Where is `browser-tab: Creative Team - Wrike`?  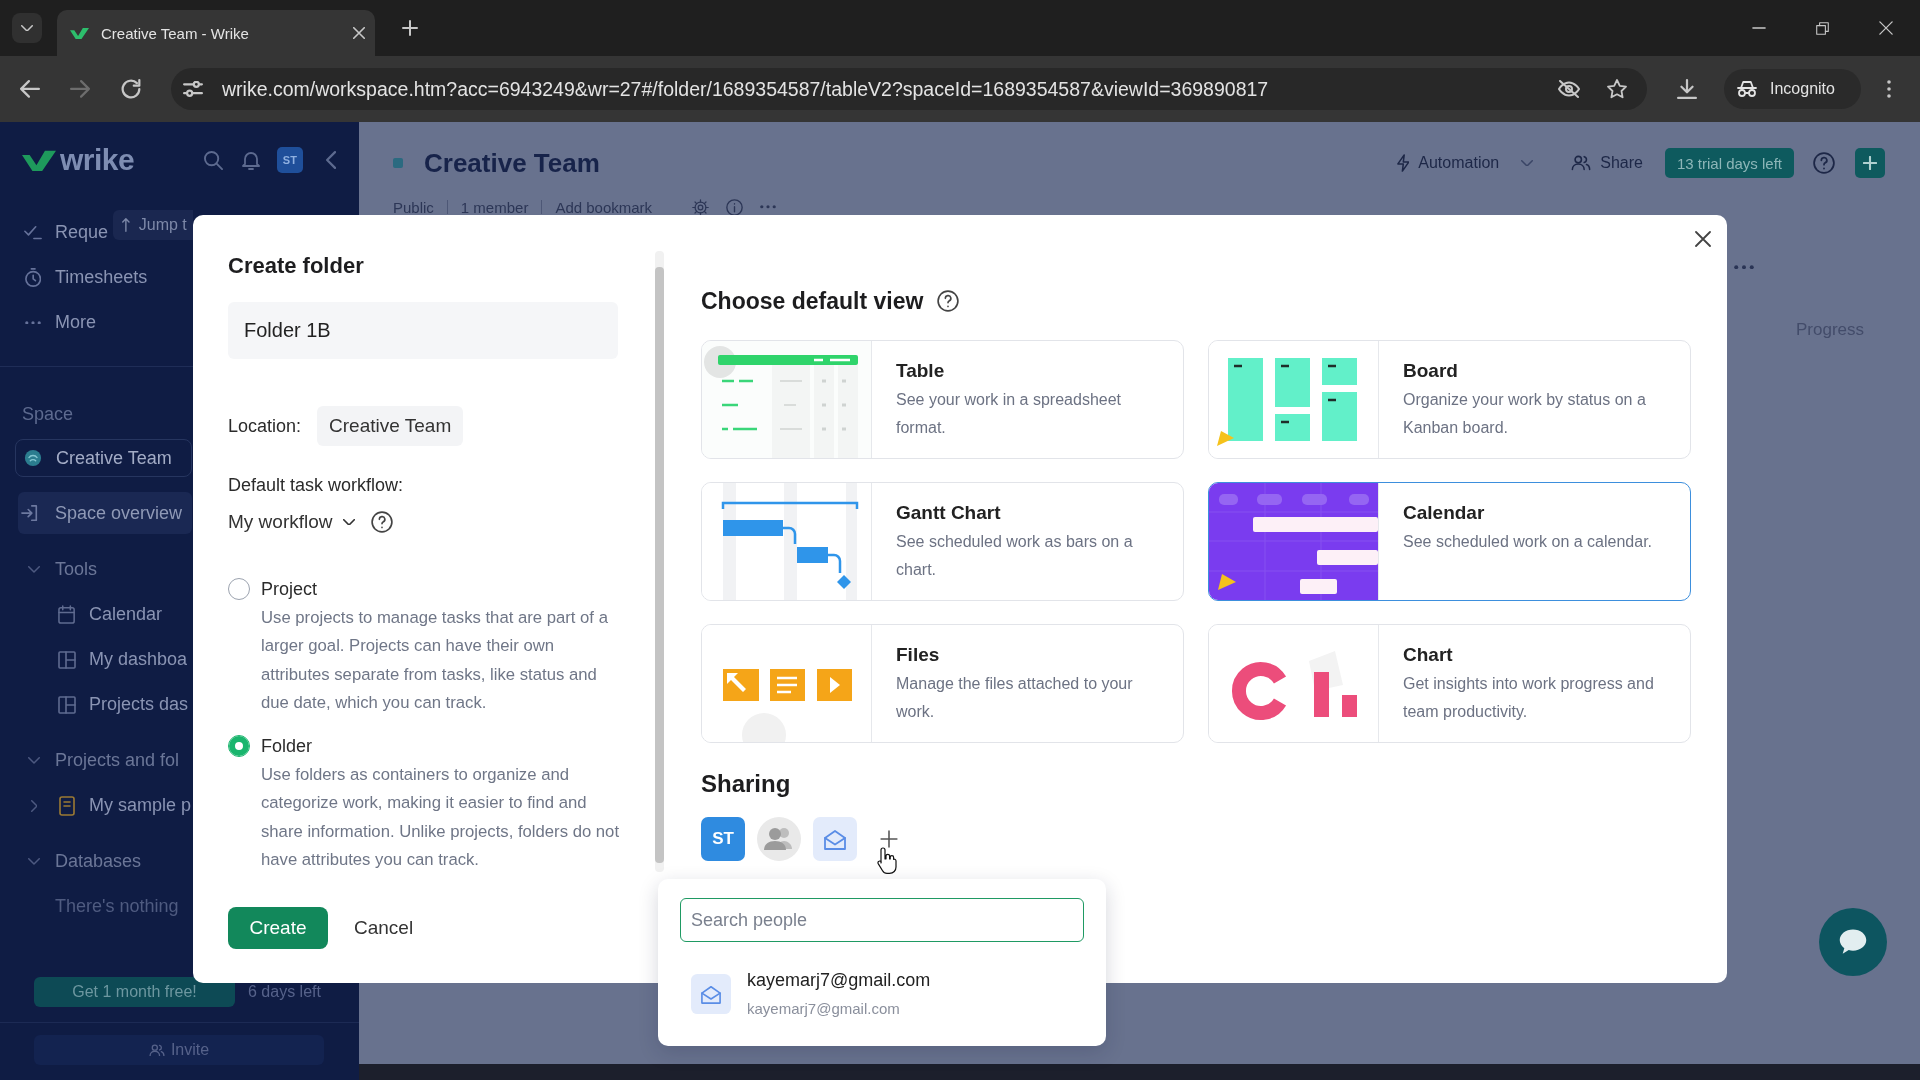 browser-tab: Creative Team - Wrike is located at coordinates (216, 33).